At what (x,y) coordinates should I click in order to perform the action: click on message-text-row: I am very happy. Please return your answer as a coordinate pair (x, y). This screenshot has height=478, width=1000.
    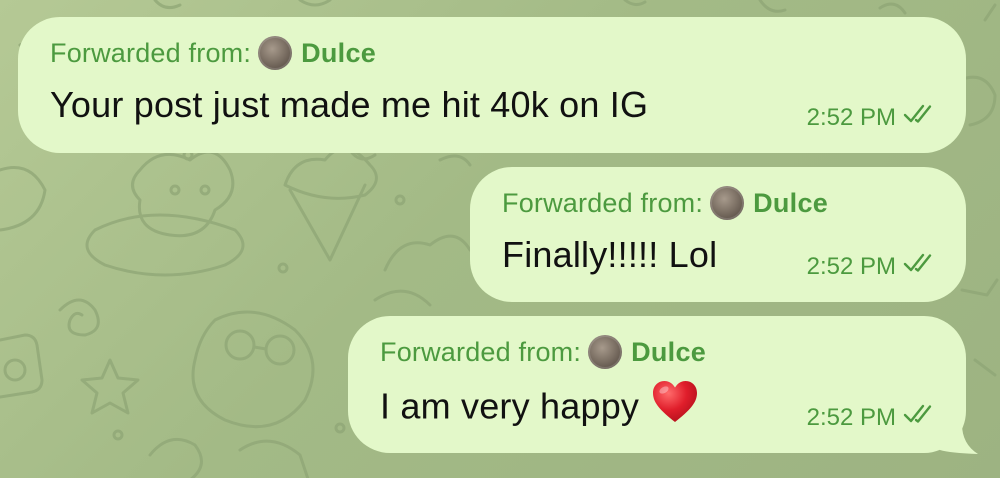
    Looking at the image, I should click on (539, 408).